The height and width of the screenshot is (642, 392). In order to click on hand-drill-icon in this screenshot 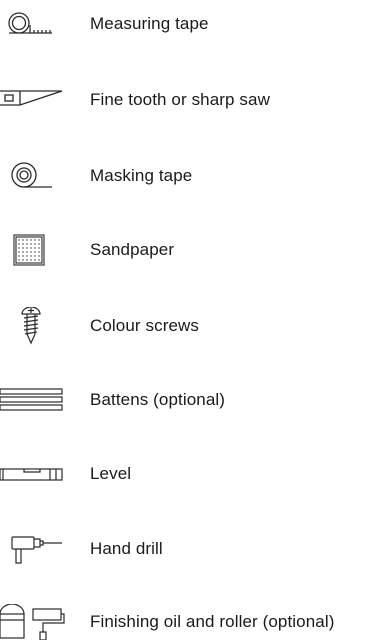, I will do `click(37, 549)`.